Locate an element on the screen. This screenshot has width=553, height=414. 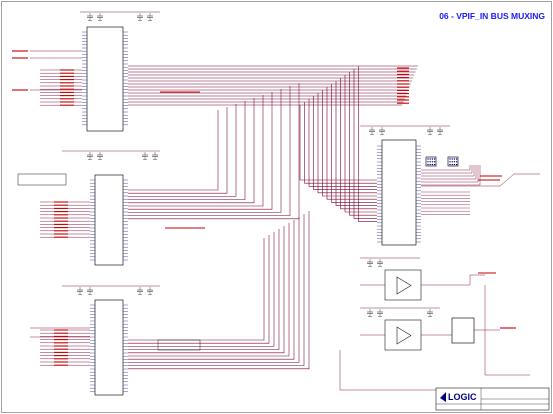
company-logo-text: LOGIC is located at coordinates (462, 397).